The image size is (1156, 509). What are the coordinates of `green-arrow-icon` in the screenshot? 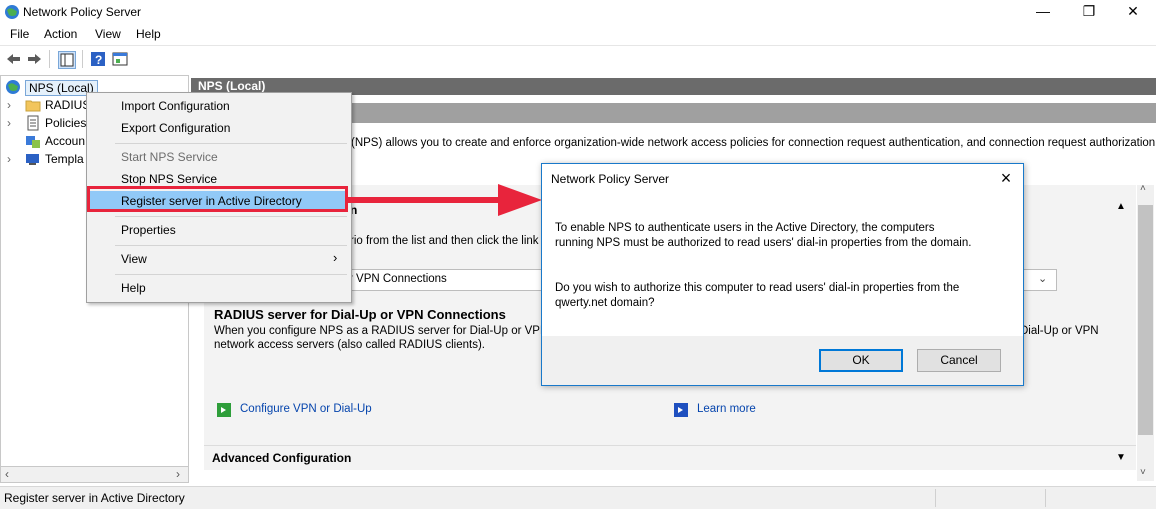 It's located at (224, 410).